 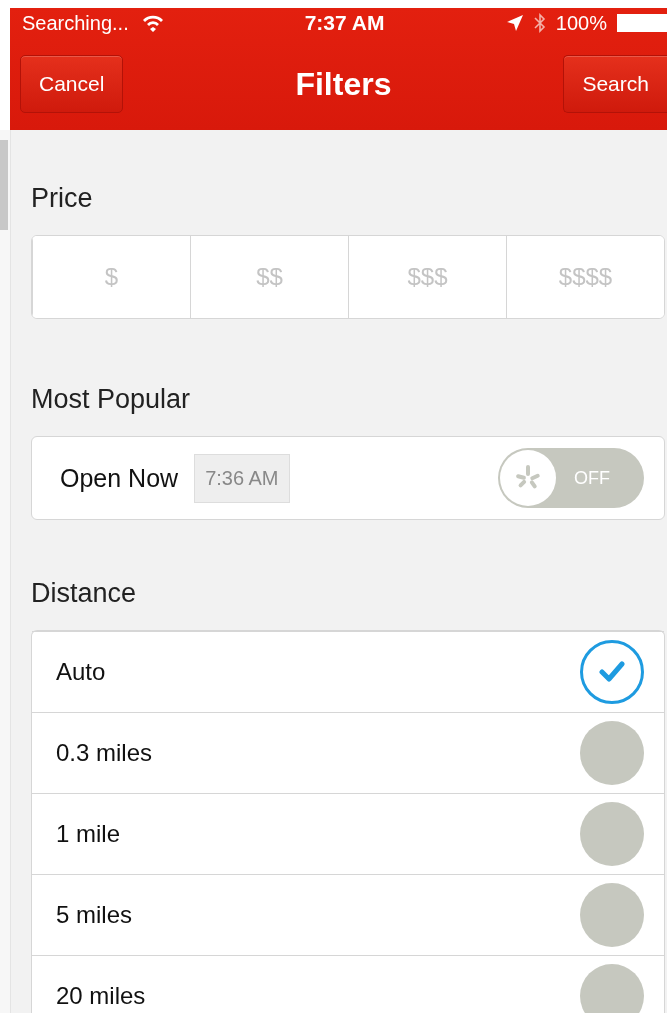 What do you see at coordinates (539, 23) in the screenshot?
I see `bluetooth-icon` at bounding box center [539, 23].